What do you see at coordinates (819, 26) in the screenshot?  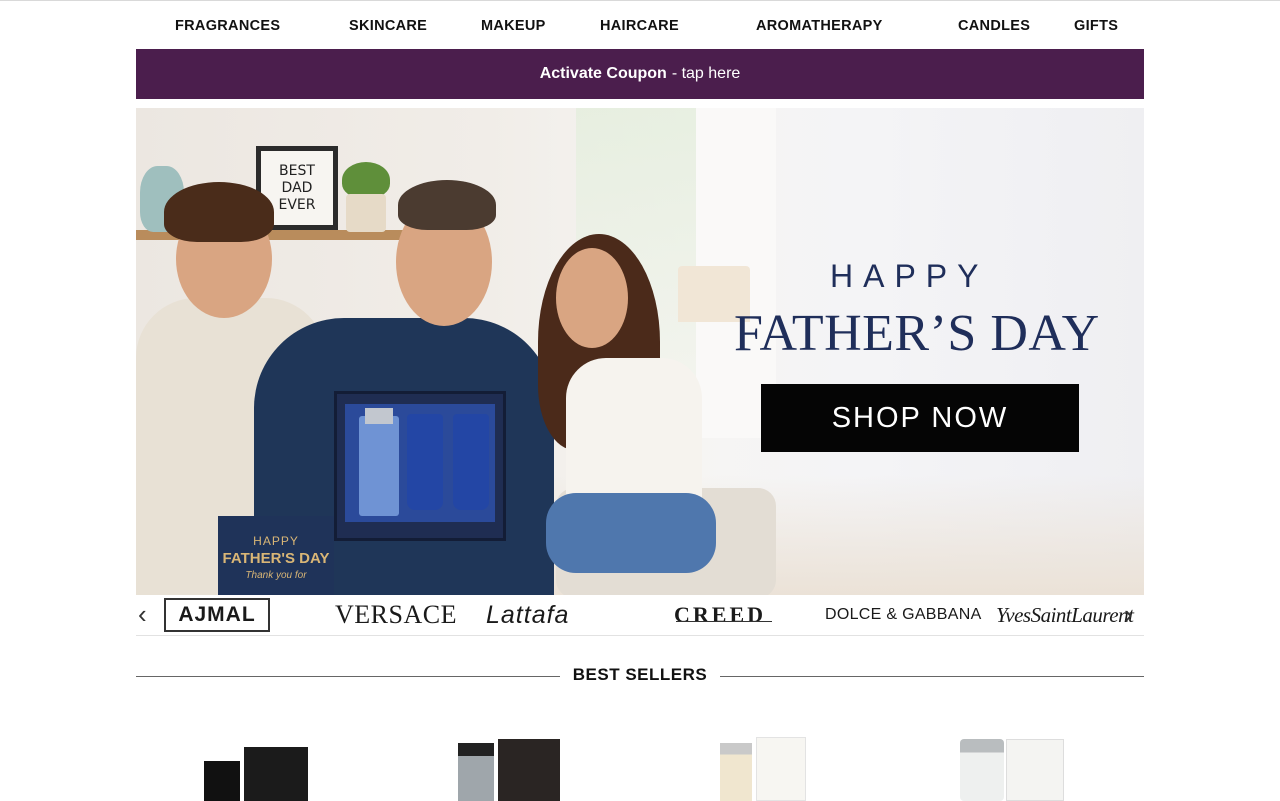 I see `nav-aromatherapy: AROMATHERAPY` at bounding box center [819, 26].